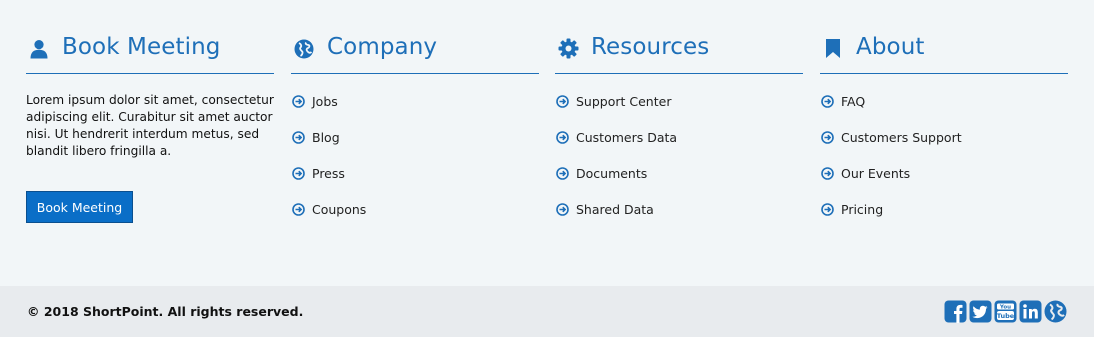 This screenshot has width=1094, height=337. Describe the element at coordinates (650, 46) in the screenshot. I see `column-title: Resources` at that location.